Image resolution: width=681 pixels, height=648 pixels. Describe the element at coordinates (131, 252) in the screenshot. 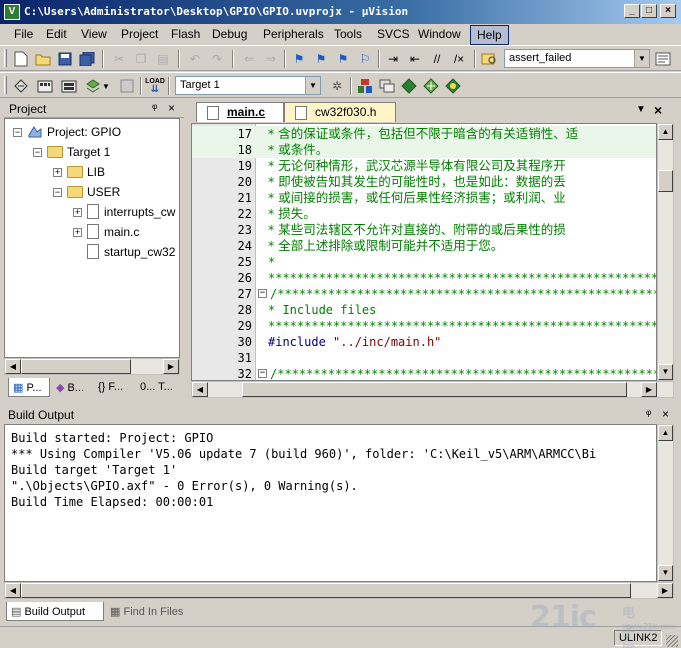

I see `tree-file-startup: startup_cw32` at that location.